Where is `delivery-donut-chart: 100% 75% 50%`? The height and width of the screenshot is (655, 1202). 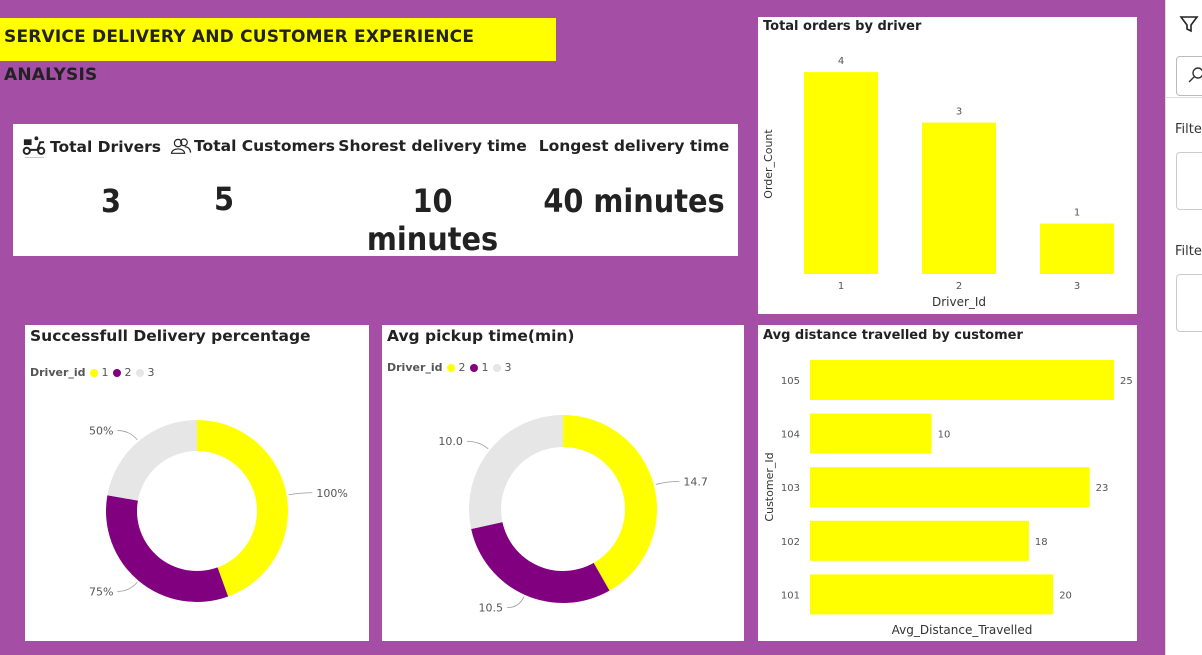 delivery-donut-chart: 100% 75% 50% is located at coordinates (218, 511).